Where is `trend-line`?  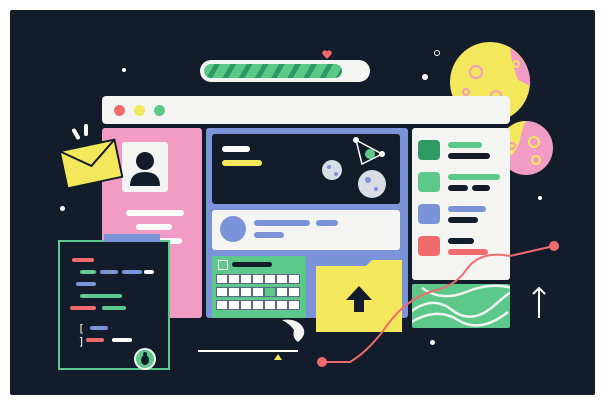
trend-line is located at coordinates (438, 304).